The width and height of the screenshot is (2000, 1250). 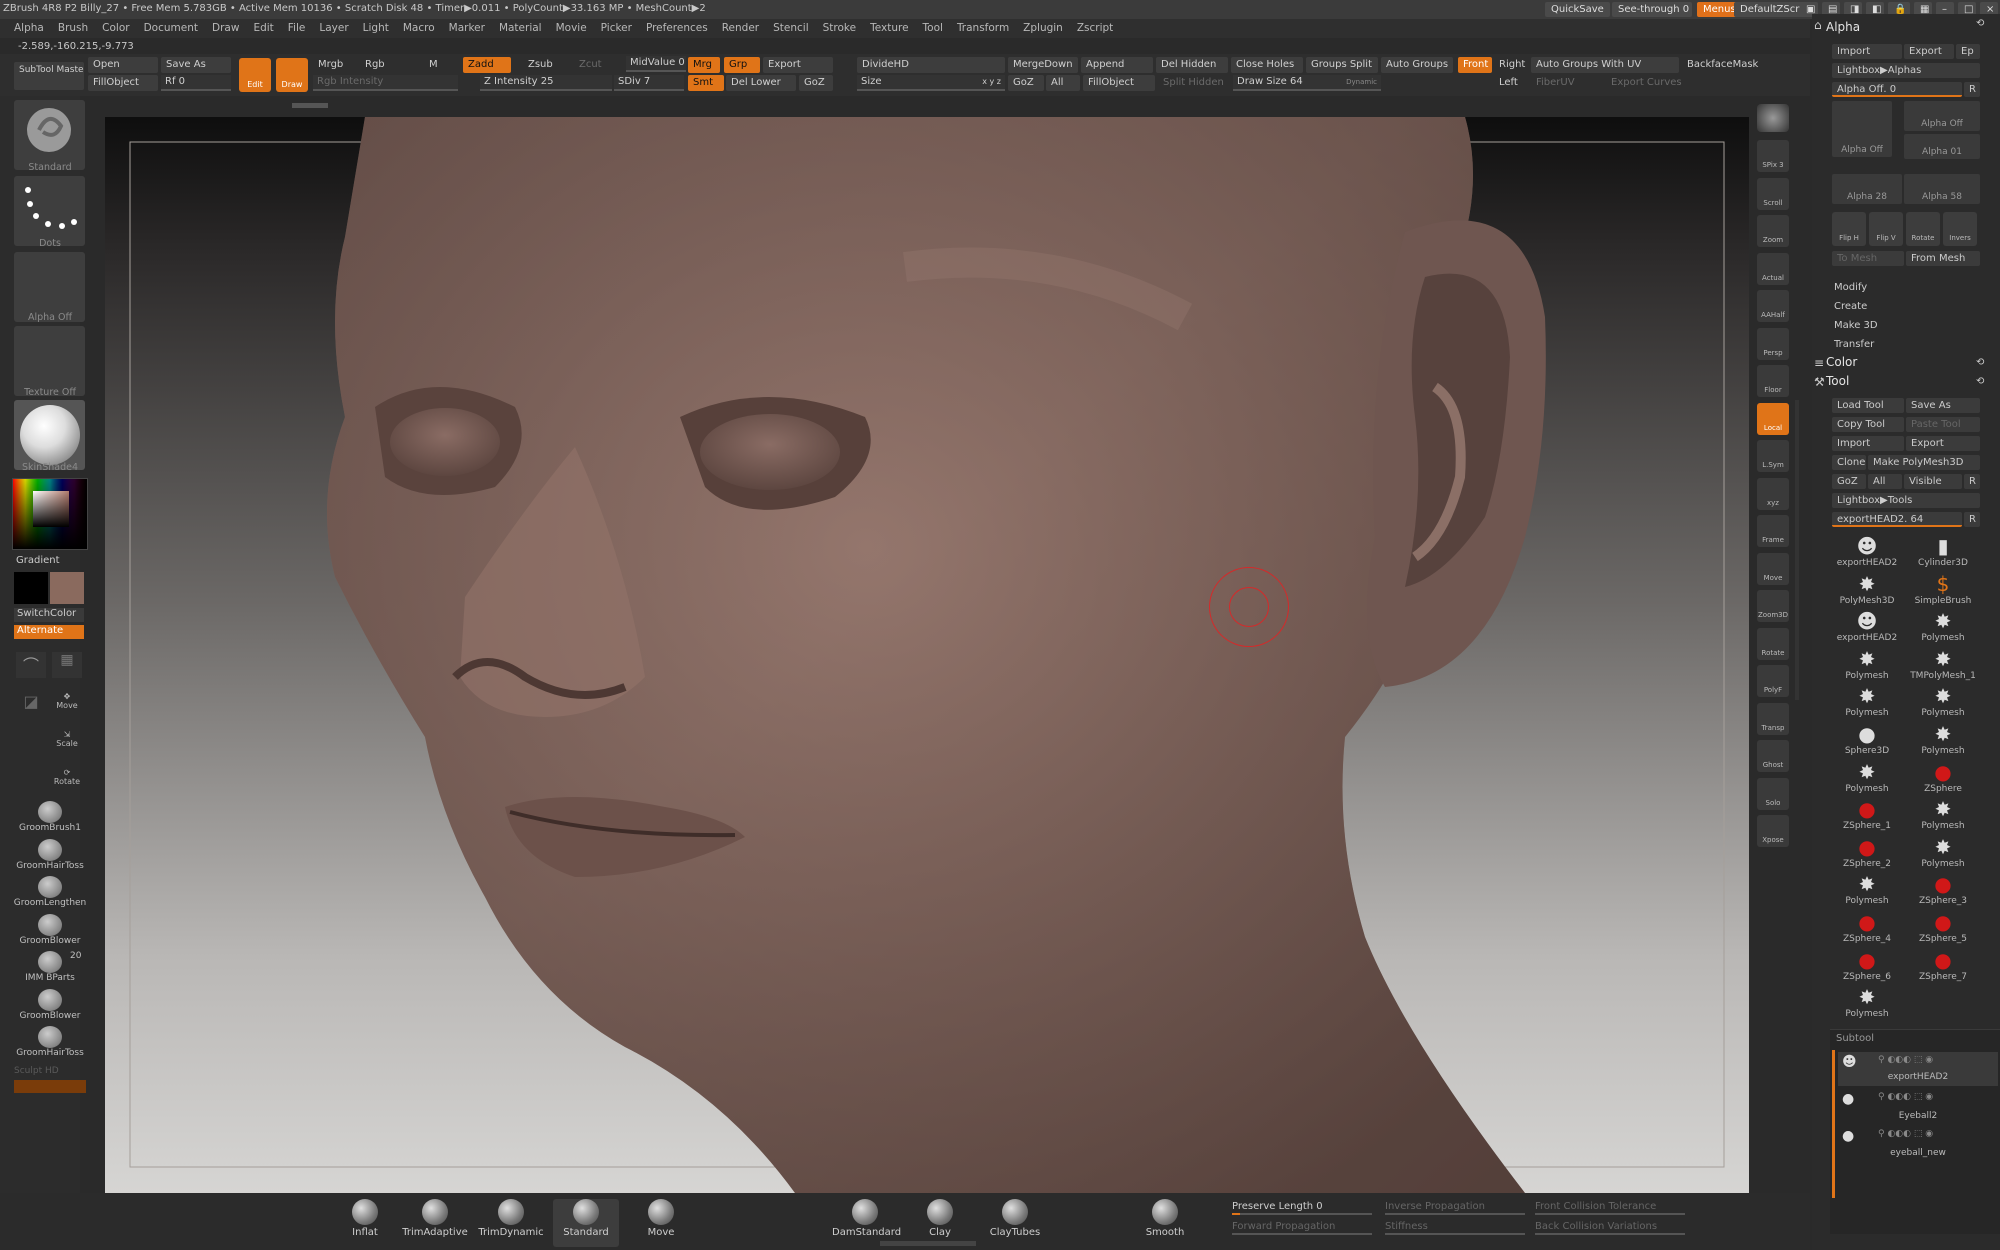 What do you see at coordinates (1192, 65) in the screenshot?
I see `del-hidden-button: Del Hidden` at bounding box center [1192, 65].